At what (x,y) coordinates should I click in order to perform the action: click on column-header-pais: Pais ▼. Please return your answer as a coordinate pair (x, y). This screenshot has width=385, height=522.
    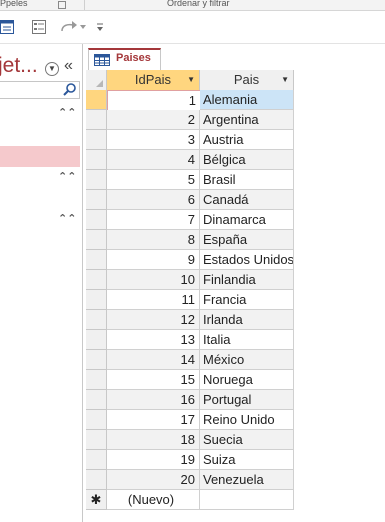
    Looking at the image, I should click on (247, 80).